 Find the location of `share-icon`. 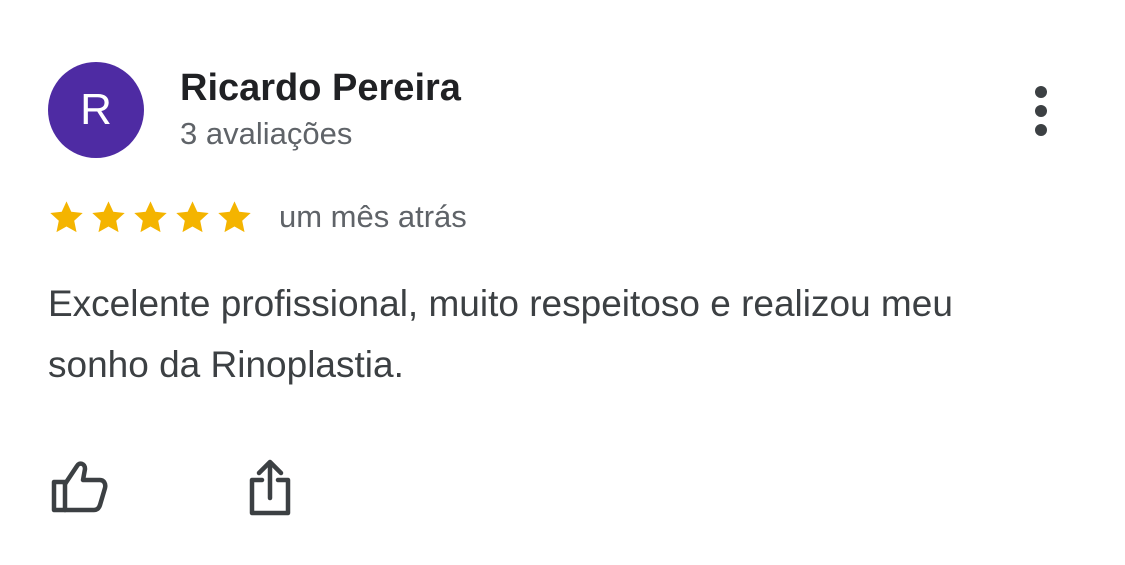

share-icon is located at coordinates (270, 487).